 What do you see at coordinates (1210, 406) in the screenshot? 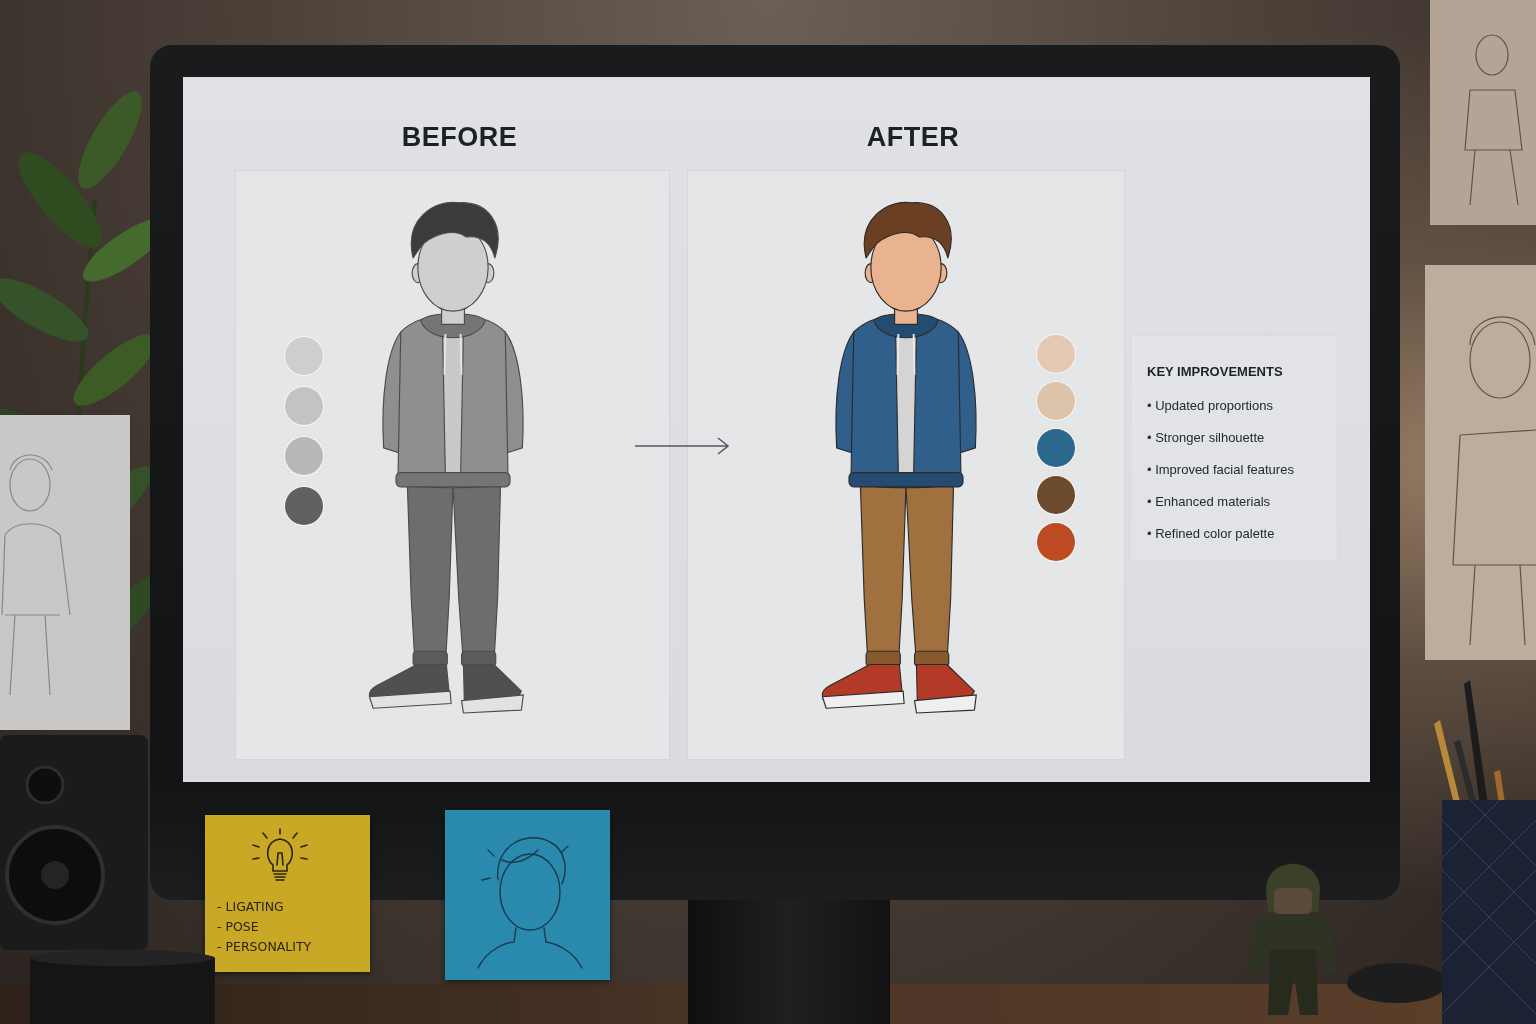
I see `improvement-item: • Updated proportions` at bounding box center [1210, 406].